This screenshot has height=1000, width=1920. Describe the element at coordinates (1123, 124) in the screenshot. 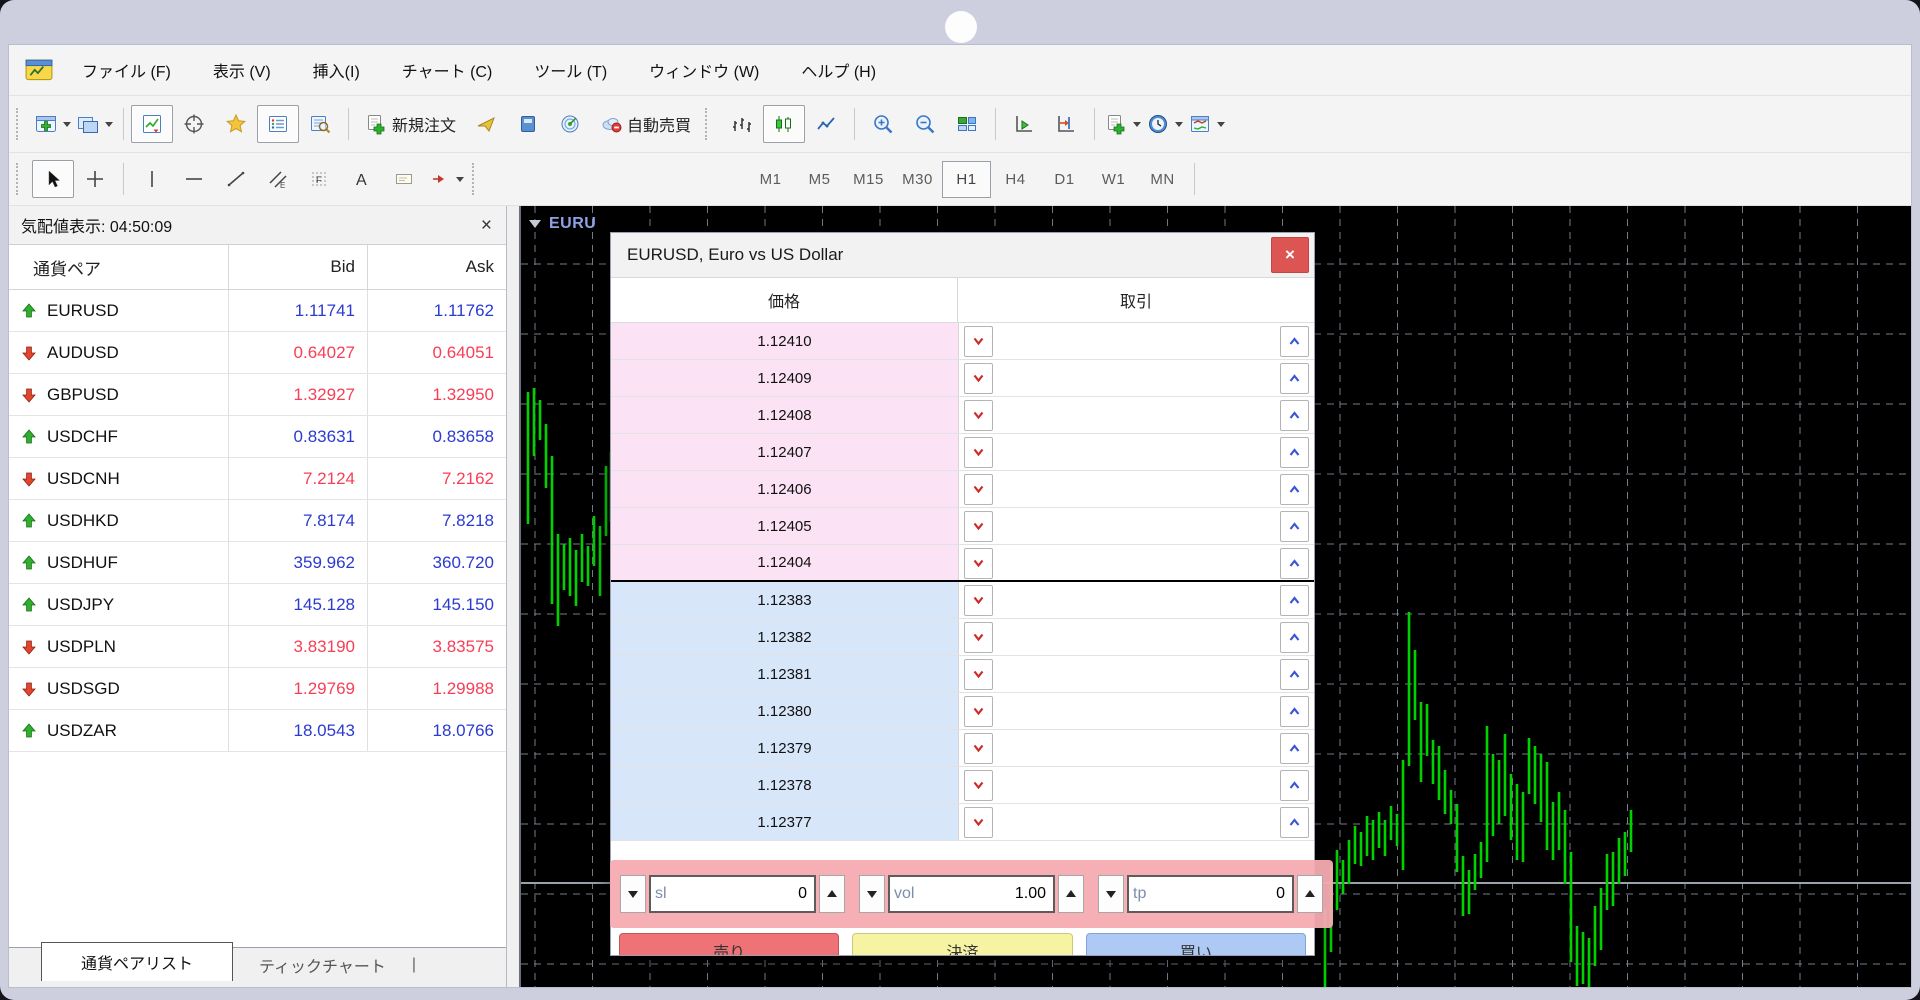

I see `indicators-button` at that location.